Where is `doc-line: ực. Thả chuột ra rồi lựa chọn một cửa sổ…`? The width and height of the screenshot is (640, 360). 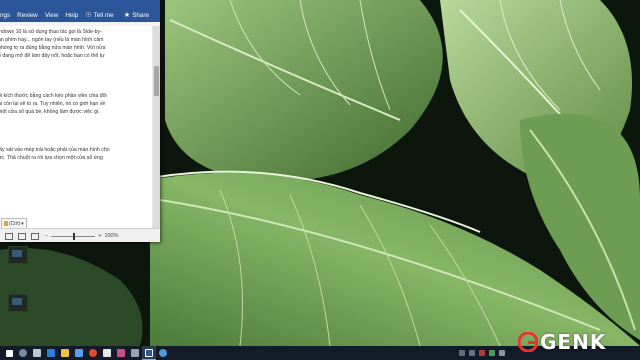 doc-line: ực. Thả chuột ra rồi lựa chọn một cửa sổ… is located at coordinates (51, 158).